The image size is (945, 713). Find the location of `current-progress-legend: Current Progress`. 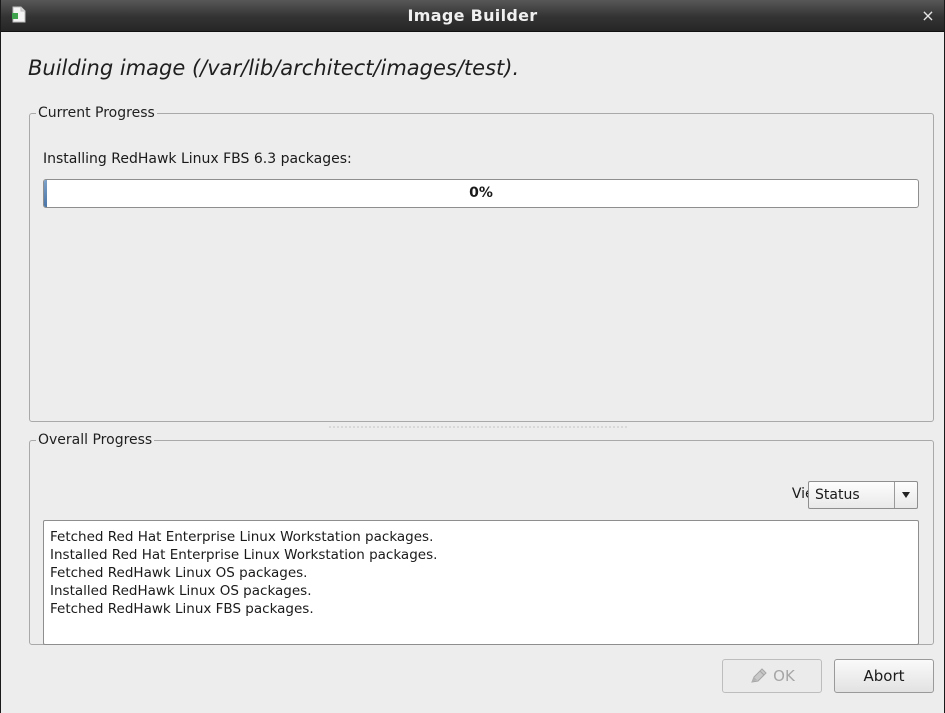

current-progress-legend: Current Progress is located at coordinates (96, 113).